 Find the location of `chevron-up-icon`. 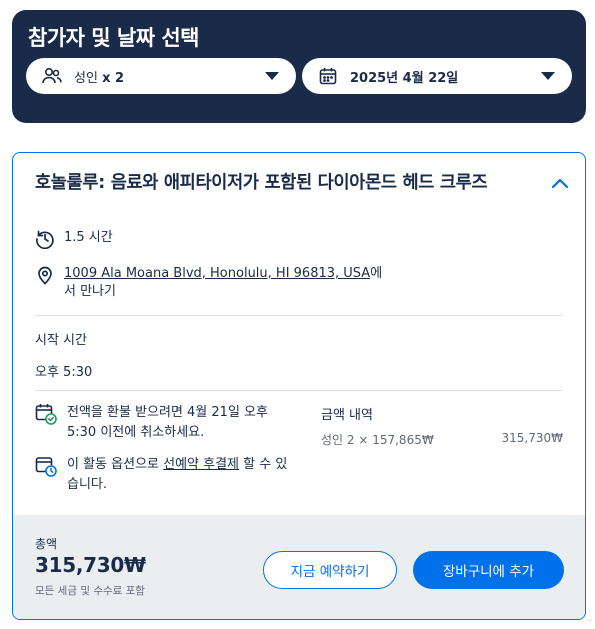

chevron-up-icon is located at coordinates (560, 183).